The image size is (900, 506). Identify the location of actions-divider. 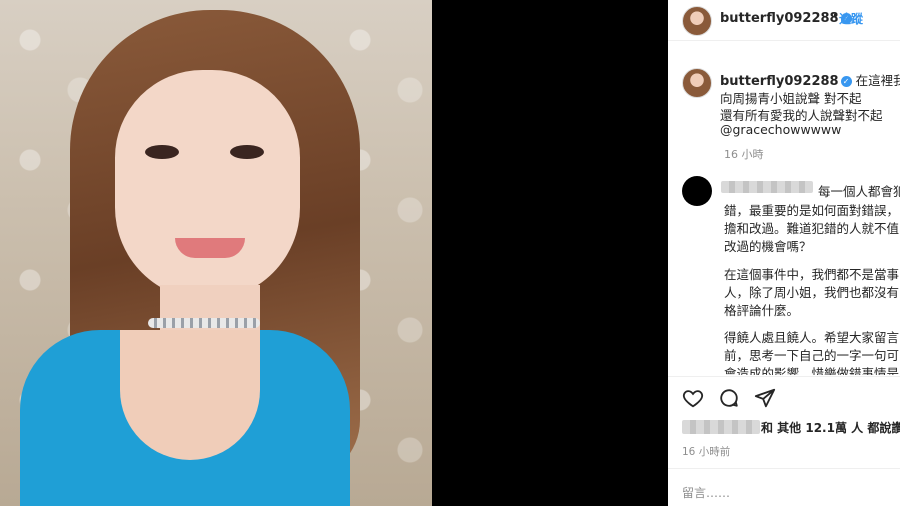
(784, 376).